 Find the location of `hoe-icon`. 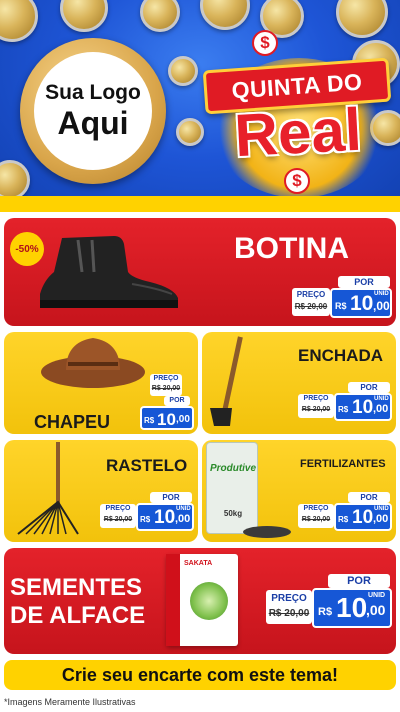

hoe-icon is located at coordinates (226, 381).